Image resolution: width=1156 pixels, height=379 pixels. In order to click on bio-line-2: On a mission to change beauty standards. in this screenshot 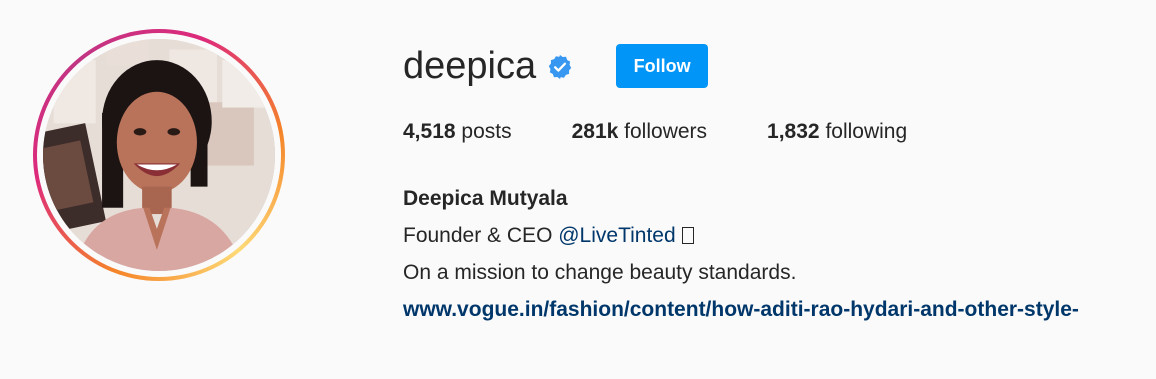, I will do `click(600, 272)`.